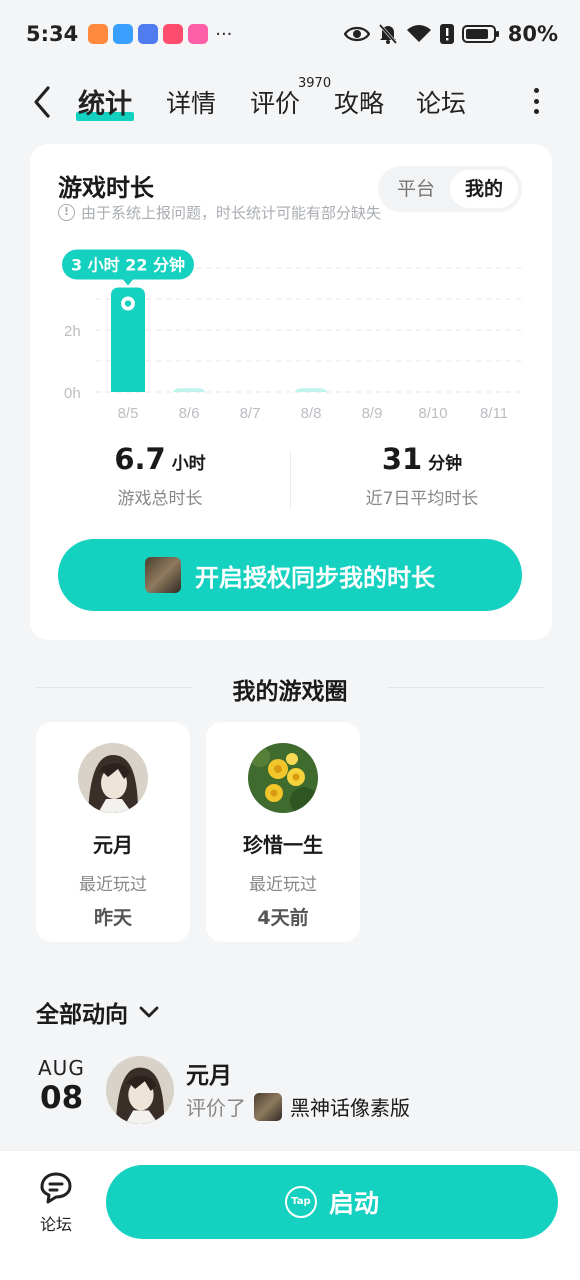  Describe the element at coordinates (112, 918) in the screenshot. I see `friend-last-played: 昨天` at that location.